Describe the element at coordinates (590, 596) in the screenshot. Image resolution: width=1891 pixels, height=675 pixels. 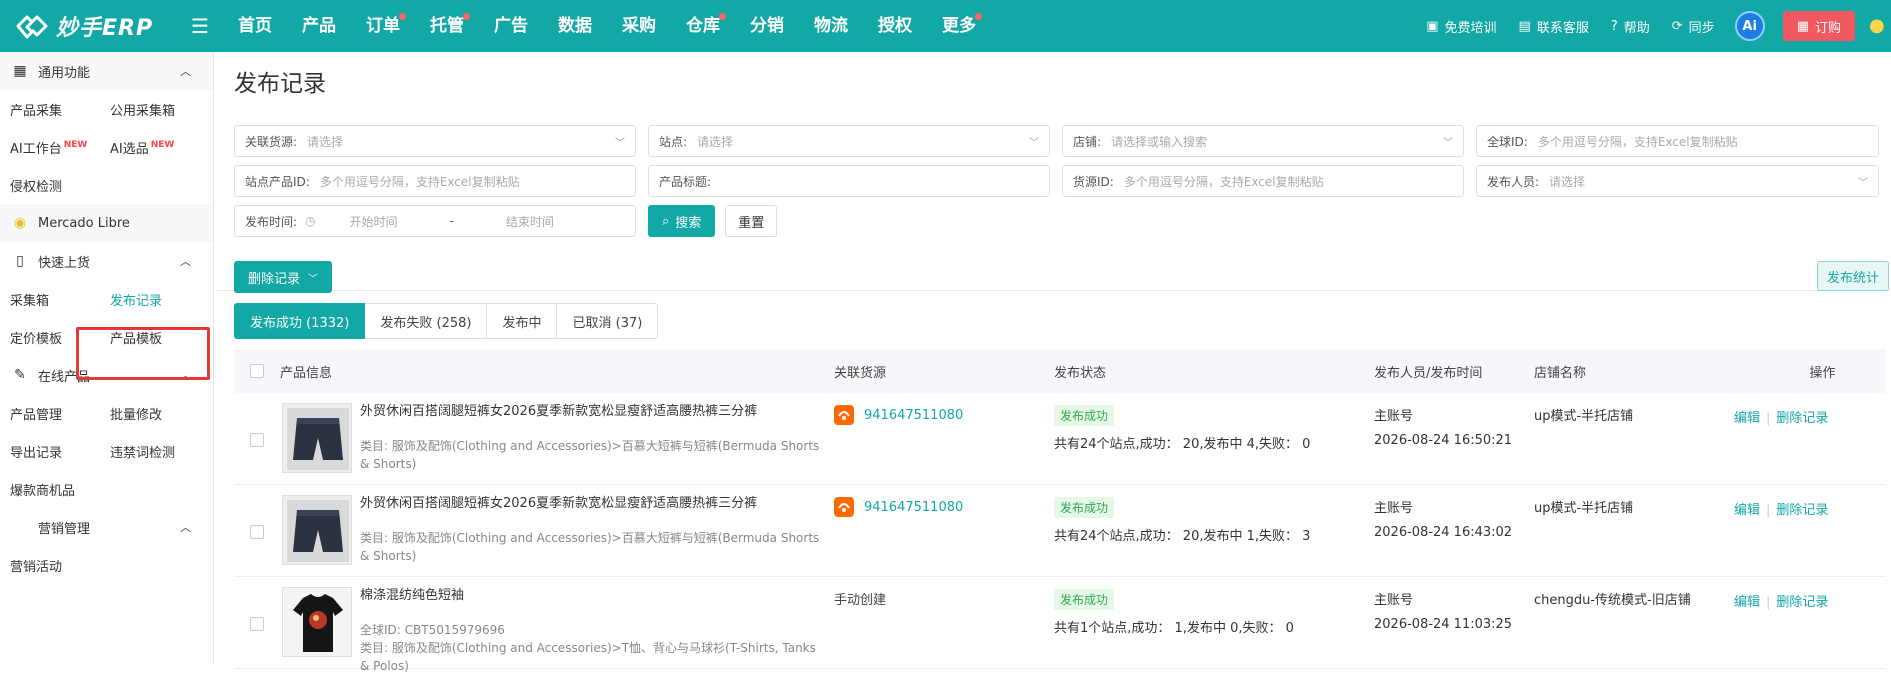
I see `product-title: 棉涤混纺纯色短袖` at that location.